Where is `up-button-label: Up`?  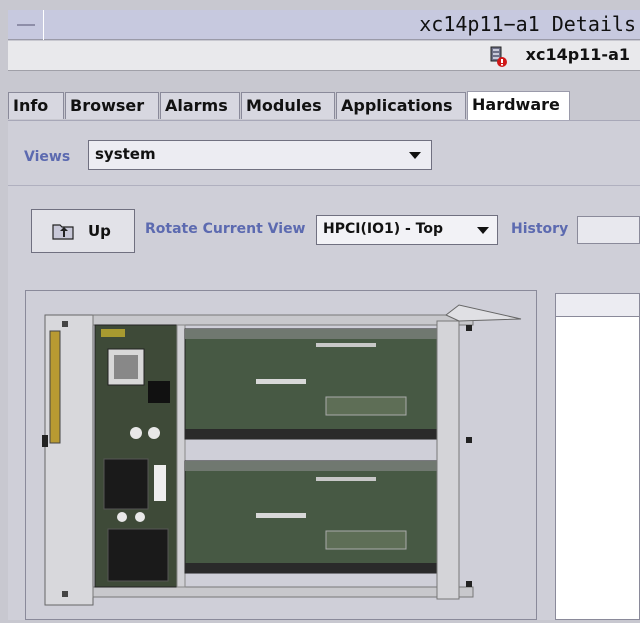 up-button-label: Up is located at coordinates (99, 231).